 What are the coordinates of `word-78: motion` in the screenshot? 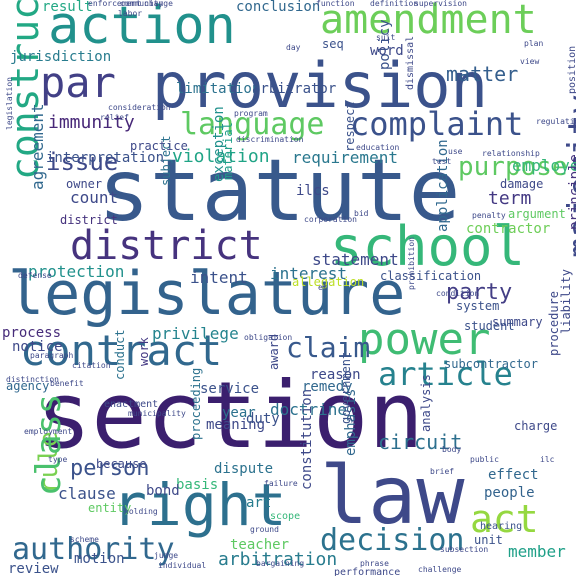 It's located at (99, 559).